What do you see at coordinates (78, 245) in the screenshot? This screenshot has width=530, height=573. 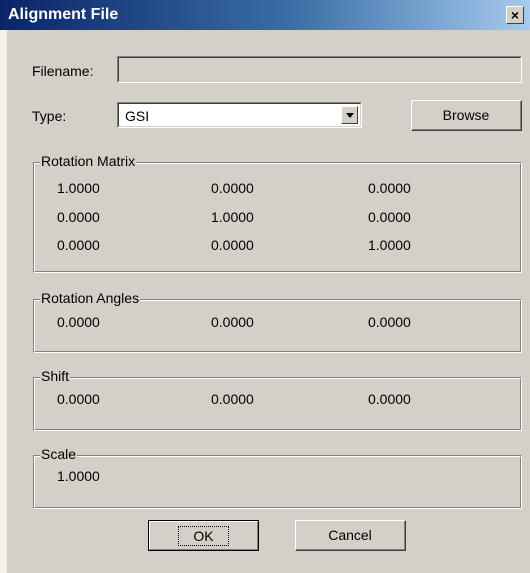 I see `matrix-cell-3-1: 0.0000` at bounding box center [78, 245].